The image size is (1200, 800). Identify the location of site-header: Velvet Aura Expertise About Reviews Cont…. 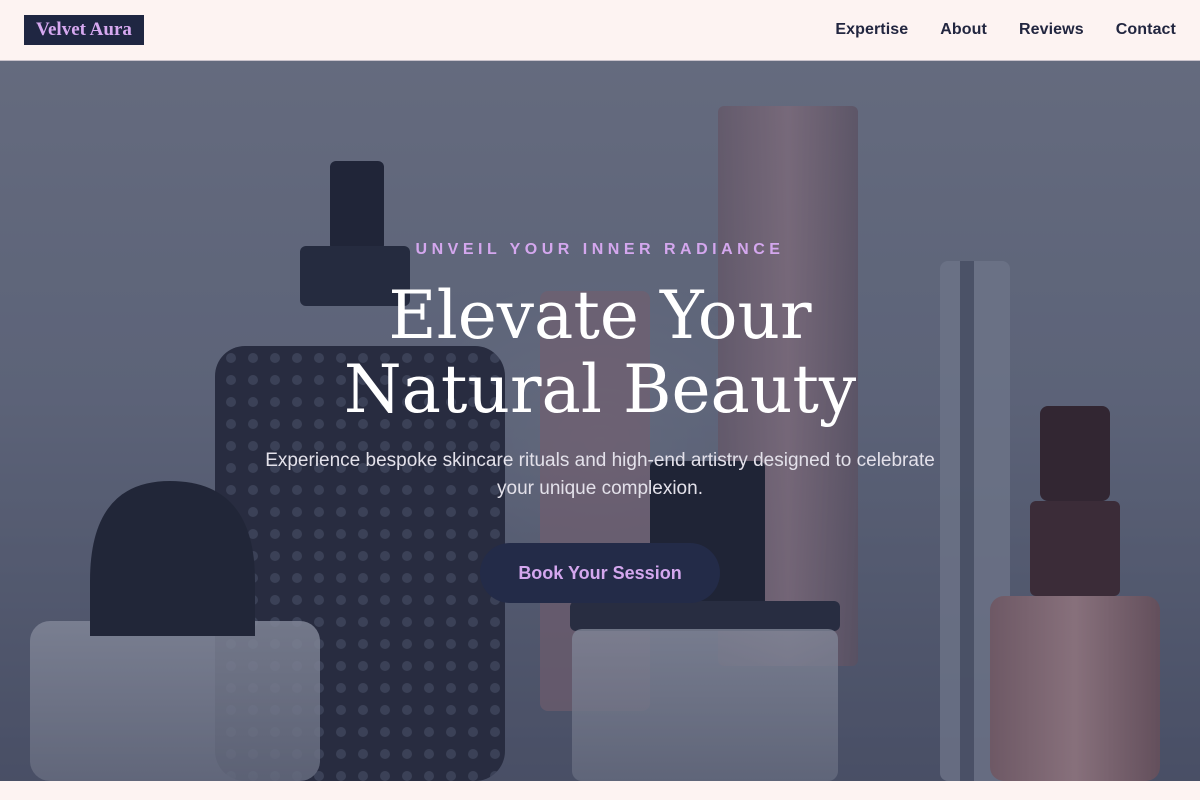
(600, 30).